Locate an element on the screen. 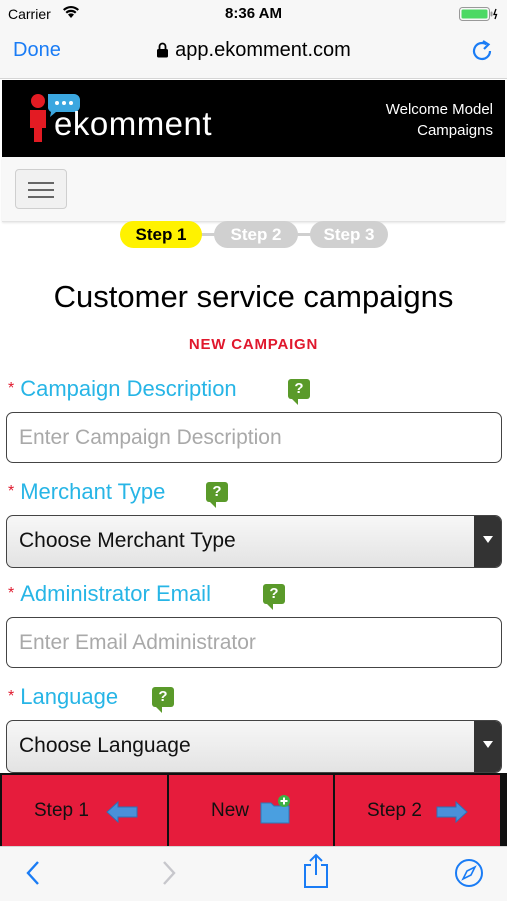  arrow-right-icon is located at coordinates (452, 814).